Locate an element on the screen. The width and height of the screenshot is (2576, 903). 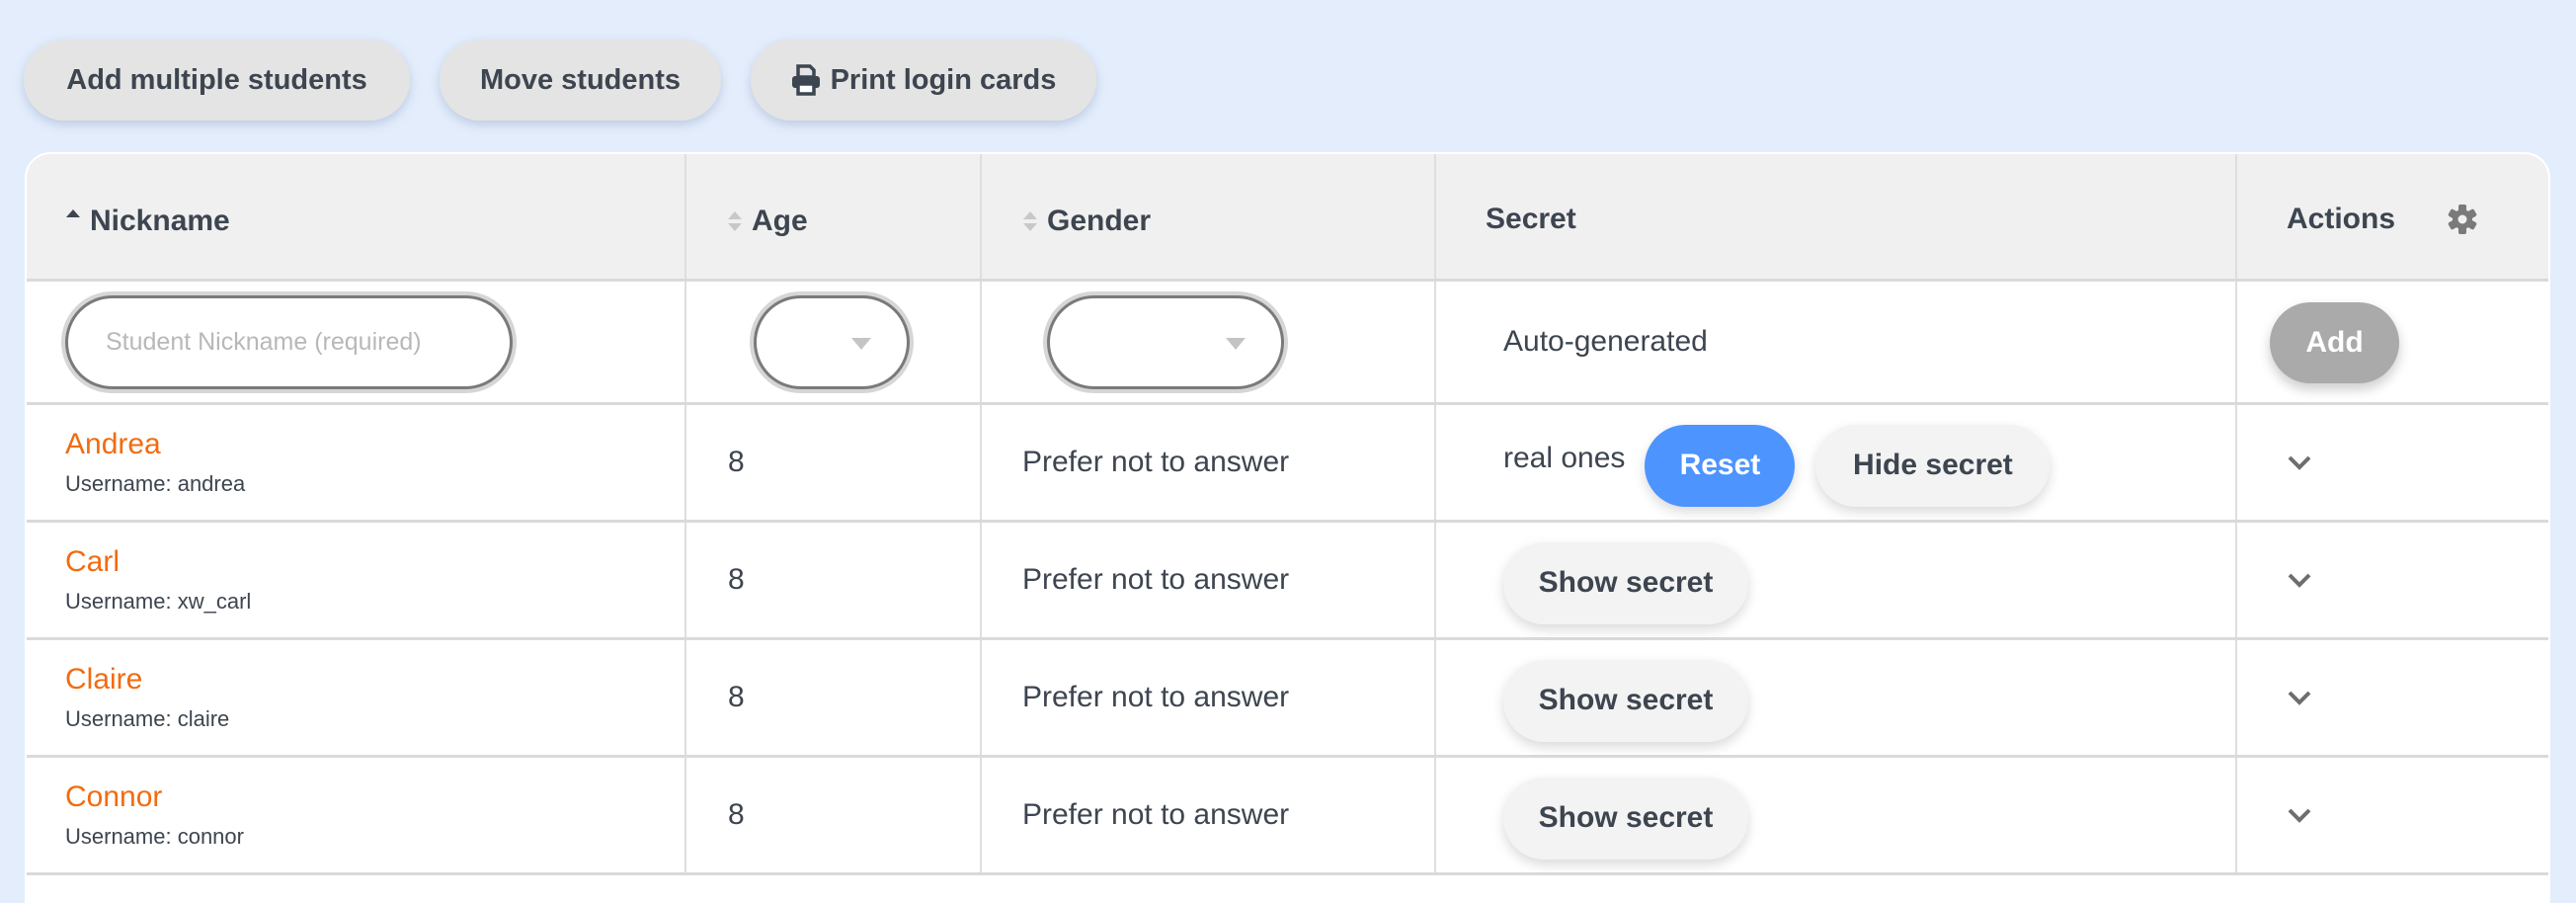
new-student-row: Auto-generated Add is located at coordinates (1287, 343).